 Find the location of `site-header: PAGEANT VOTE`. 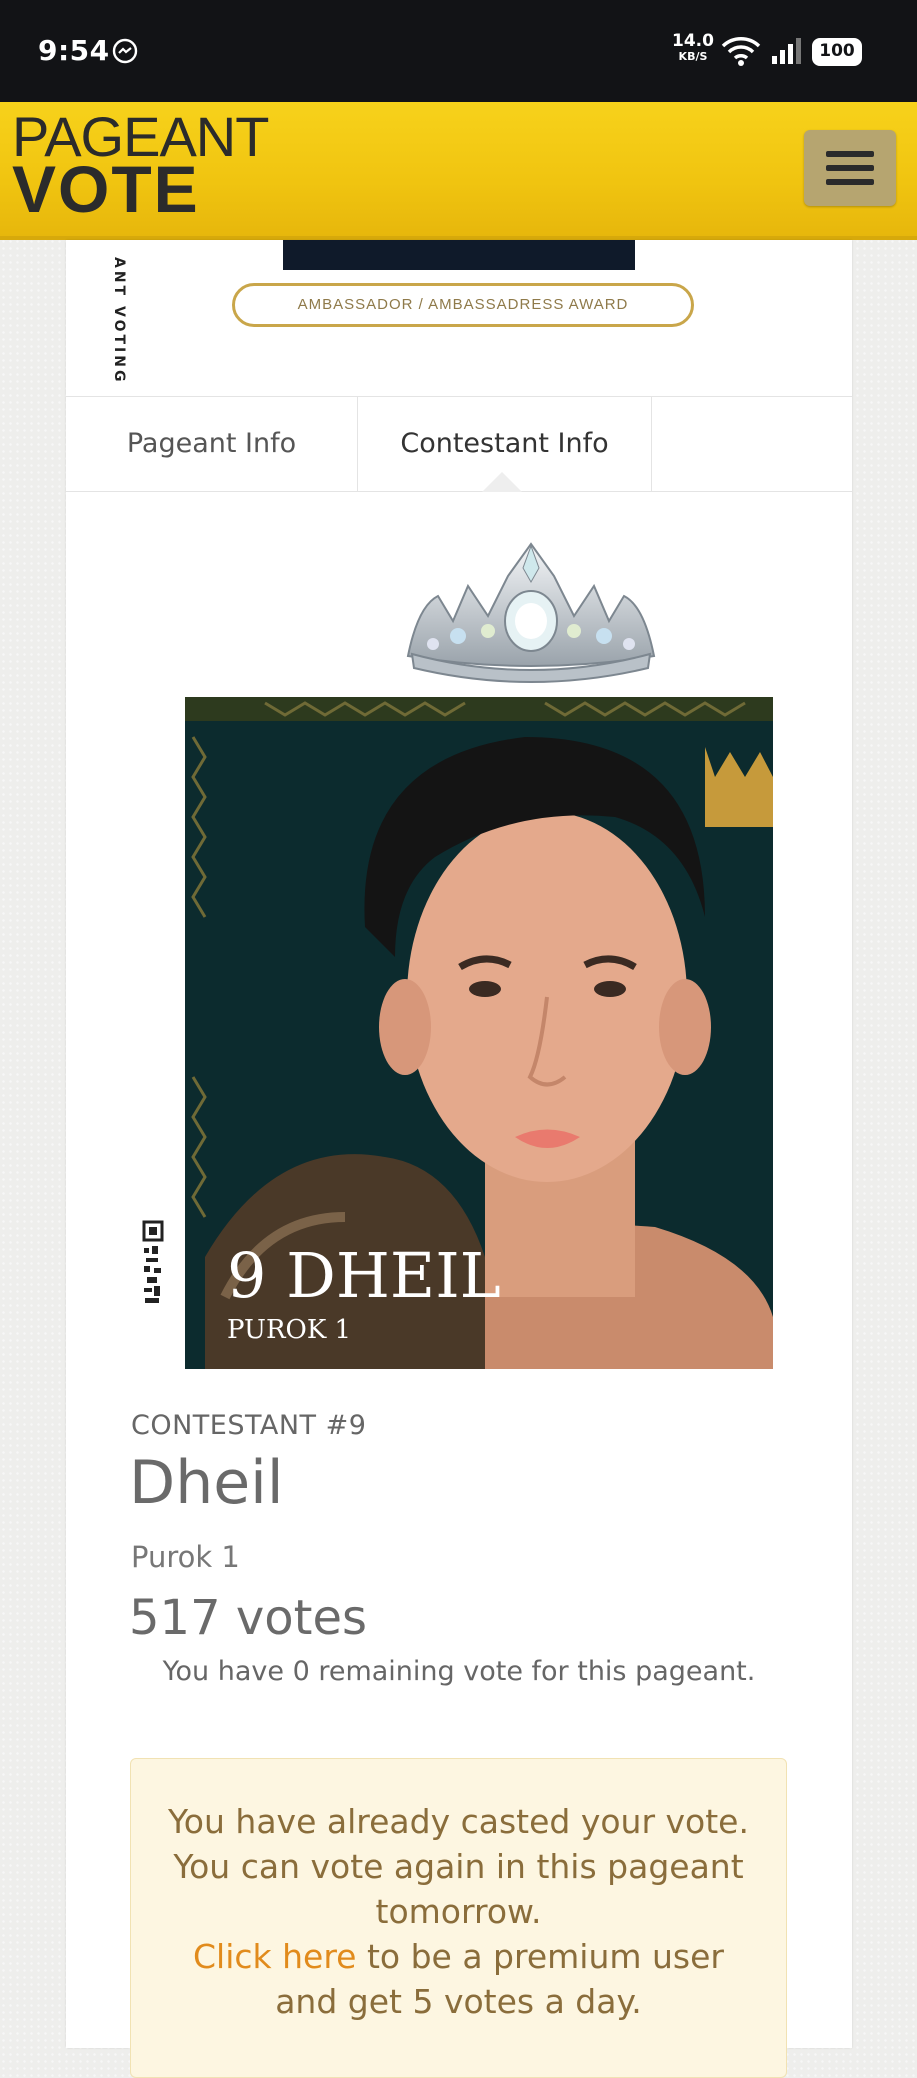

site-header: PAGEANT VOTE is located at coordinates (458, 171).